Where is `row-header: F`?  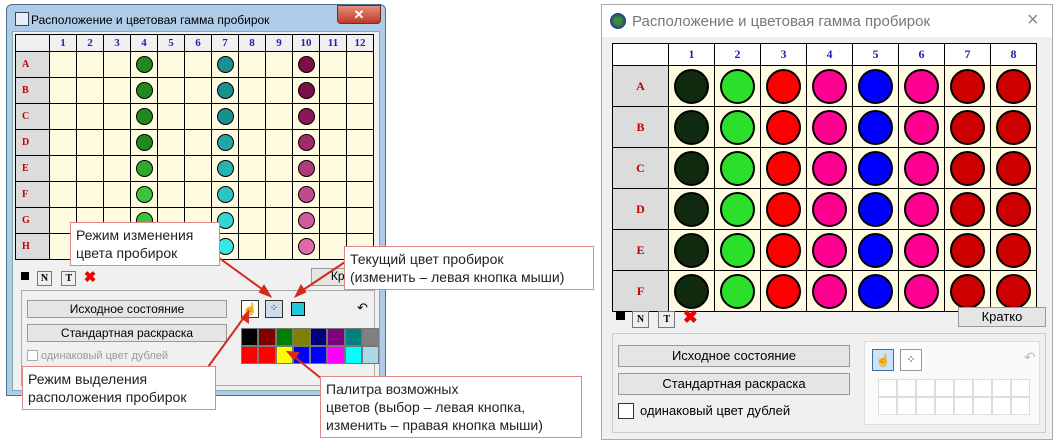 row-header: F is located at coordinates (640, 291).